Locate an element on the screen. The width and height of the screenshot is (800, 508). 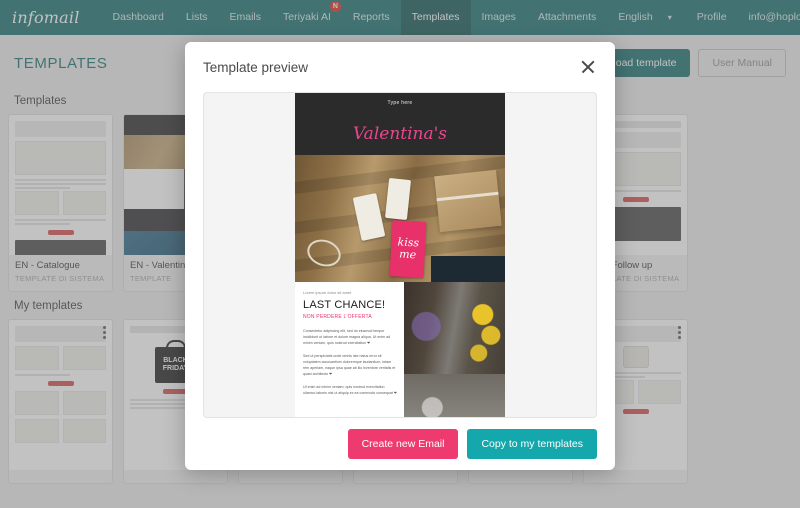
preview-kicker: Lorem ipsum dolor sit amet is located at coordinates (327, 292).